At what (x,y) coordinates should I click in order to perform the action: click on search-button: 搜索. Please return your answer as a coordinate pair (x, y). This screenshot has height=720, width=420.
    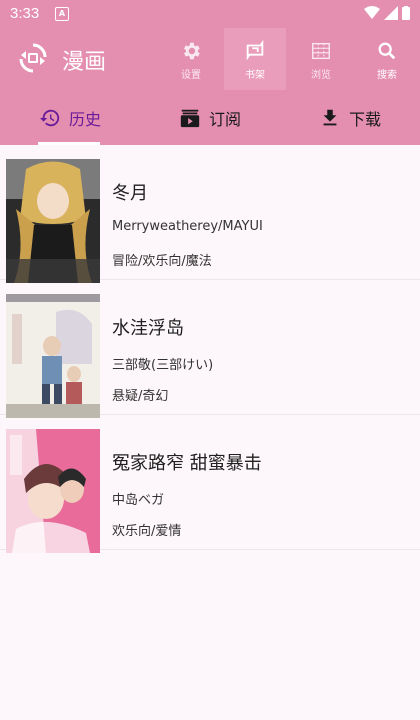
    Looking at the image, I should click on (387, 59).